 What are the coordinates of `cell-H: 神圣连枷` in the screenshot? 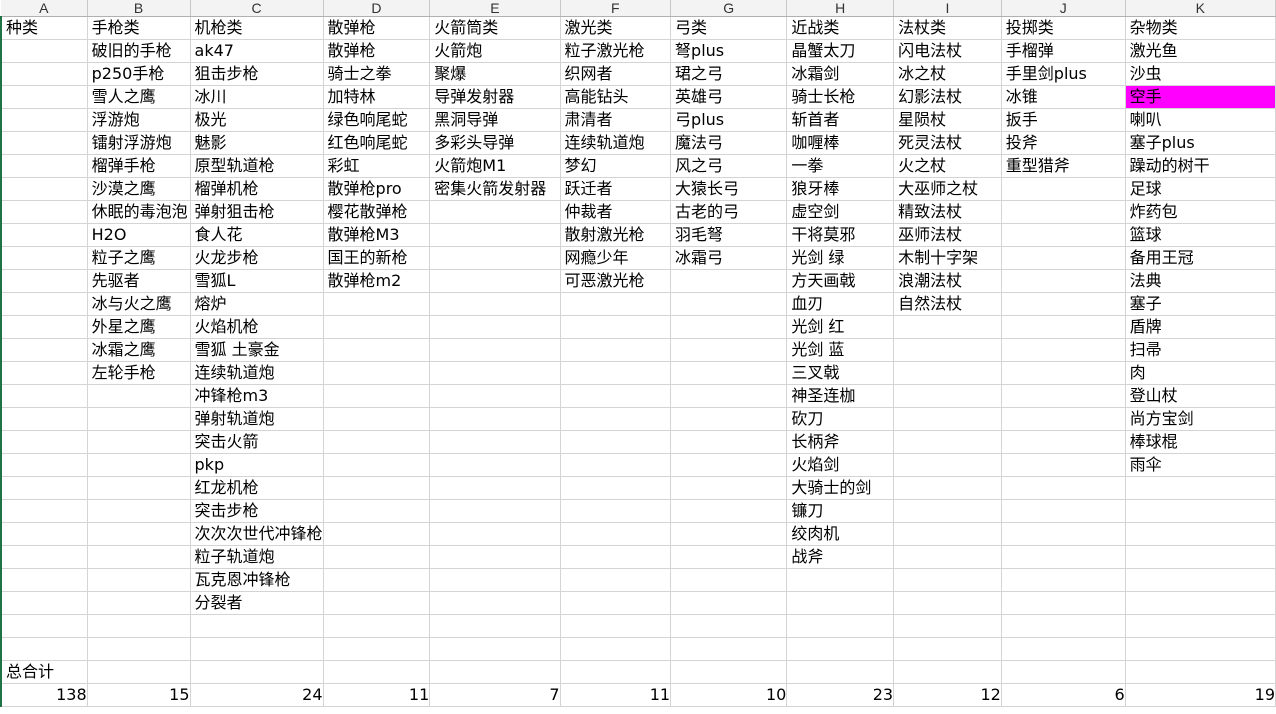 It's located at (840, 396).